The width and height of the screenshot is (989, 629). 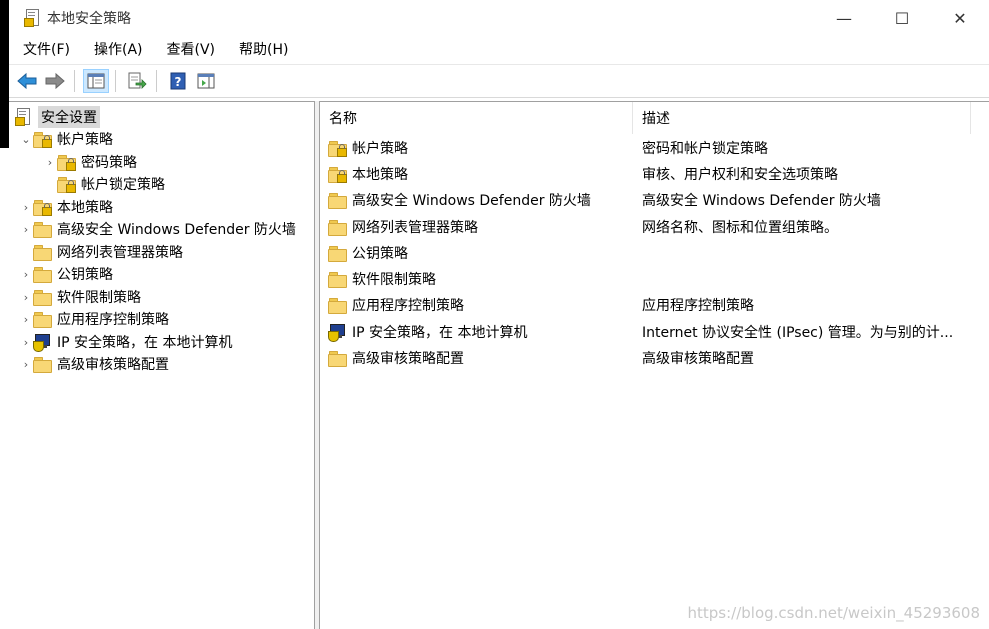 I want to click on action-pane-icon, so click(x=206, y=81).